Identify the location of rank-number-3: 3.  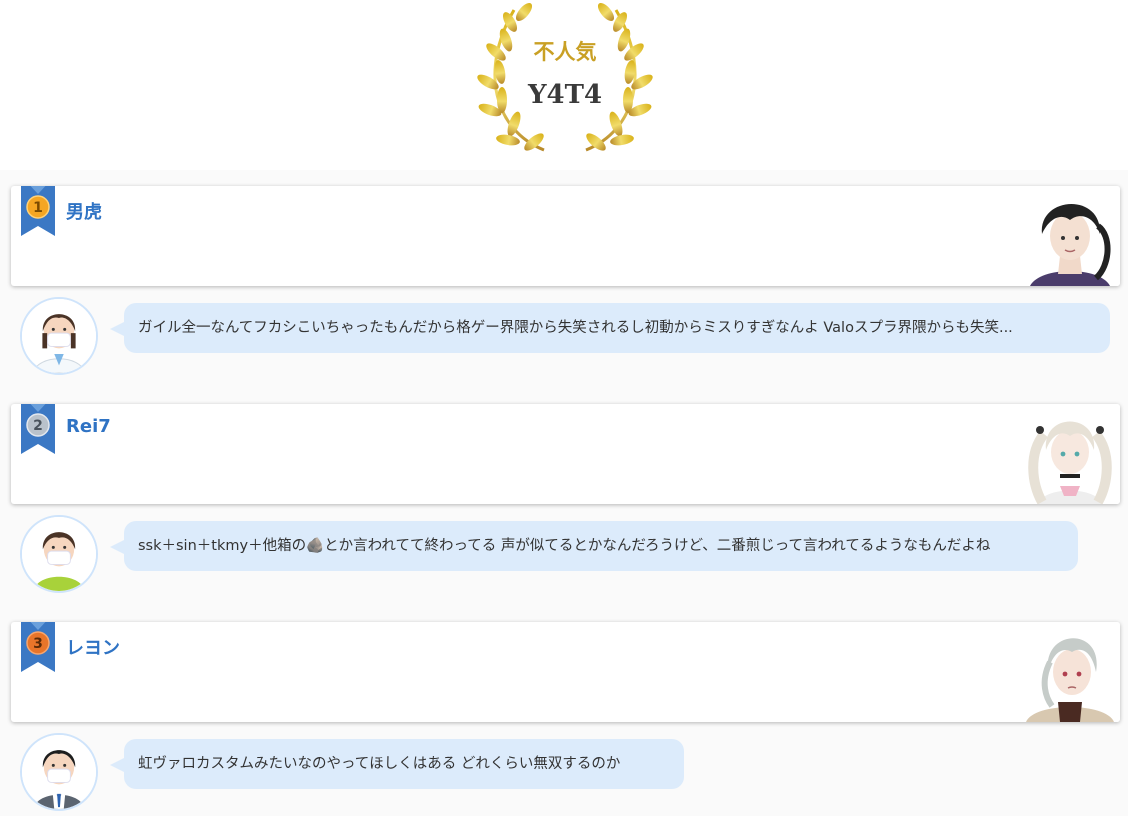
(38, 644).